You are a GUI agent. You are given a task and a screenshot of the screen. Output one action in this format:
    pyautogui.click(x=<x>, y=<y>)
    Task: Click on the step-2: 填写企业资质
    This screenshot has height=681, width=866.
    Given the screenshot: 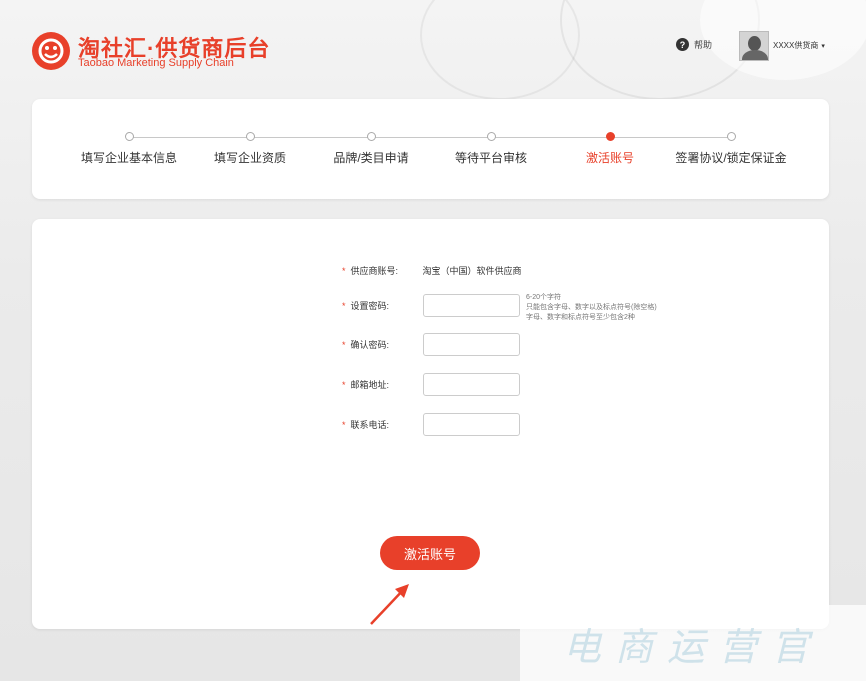 What is the action you would take?
    pyautogui.click(x=250, y=149)
    